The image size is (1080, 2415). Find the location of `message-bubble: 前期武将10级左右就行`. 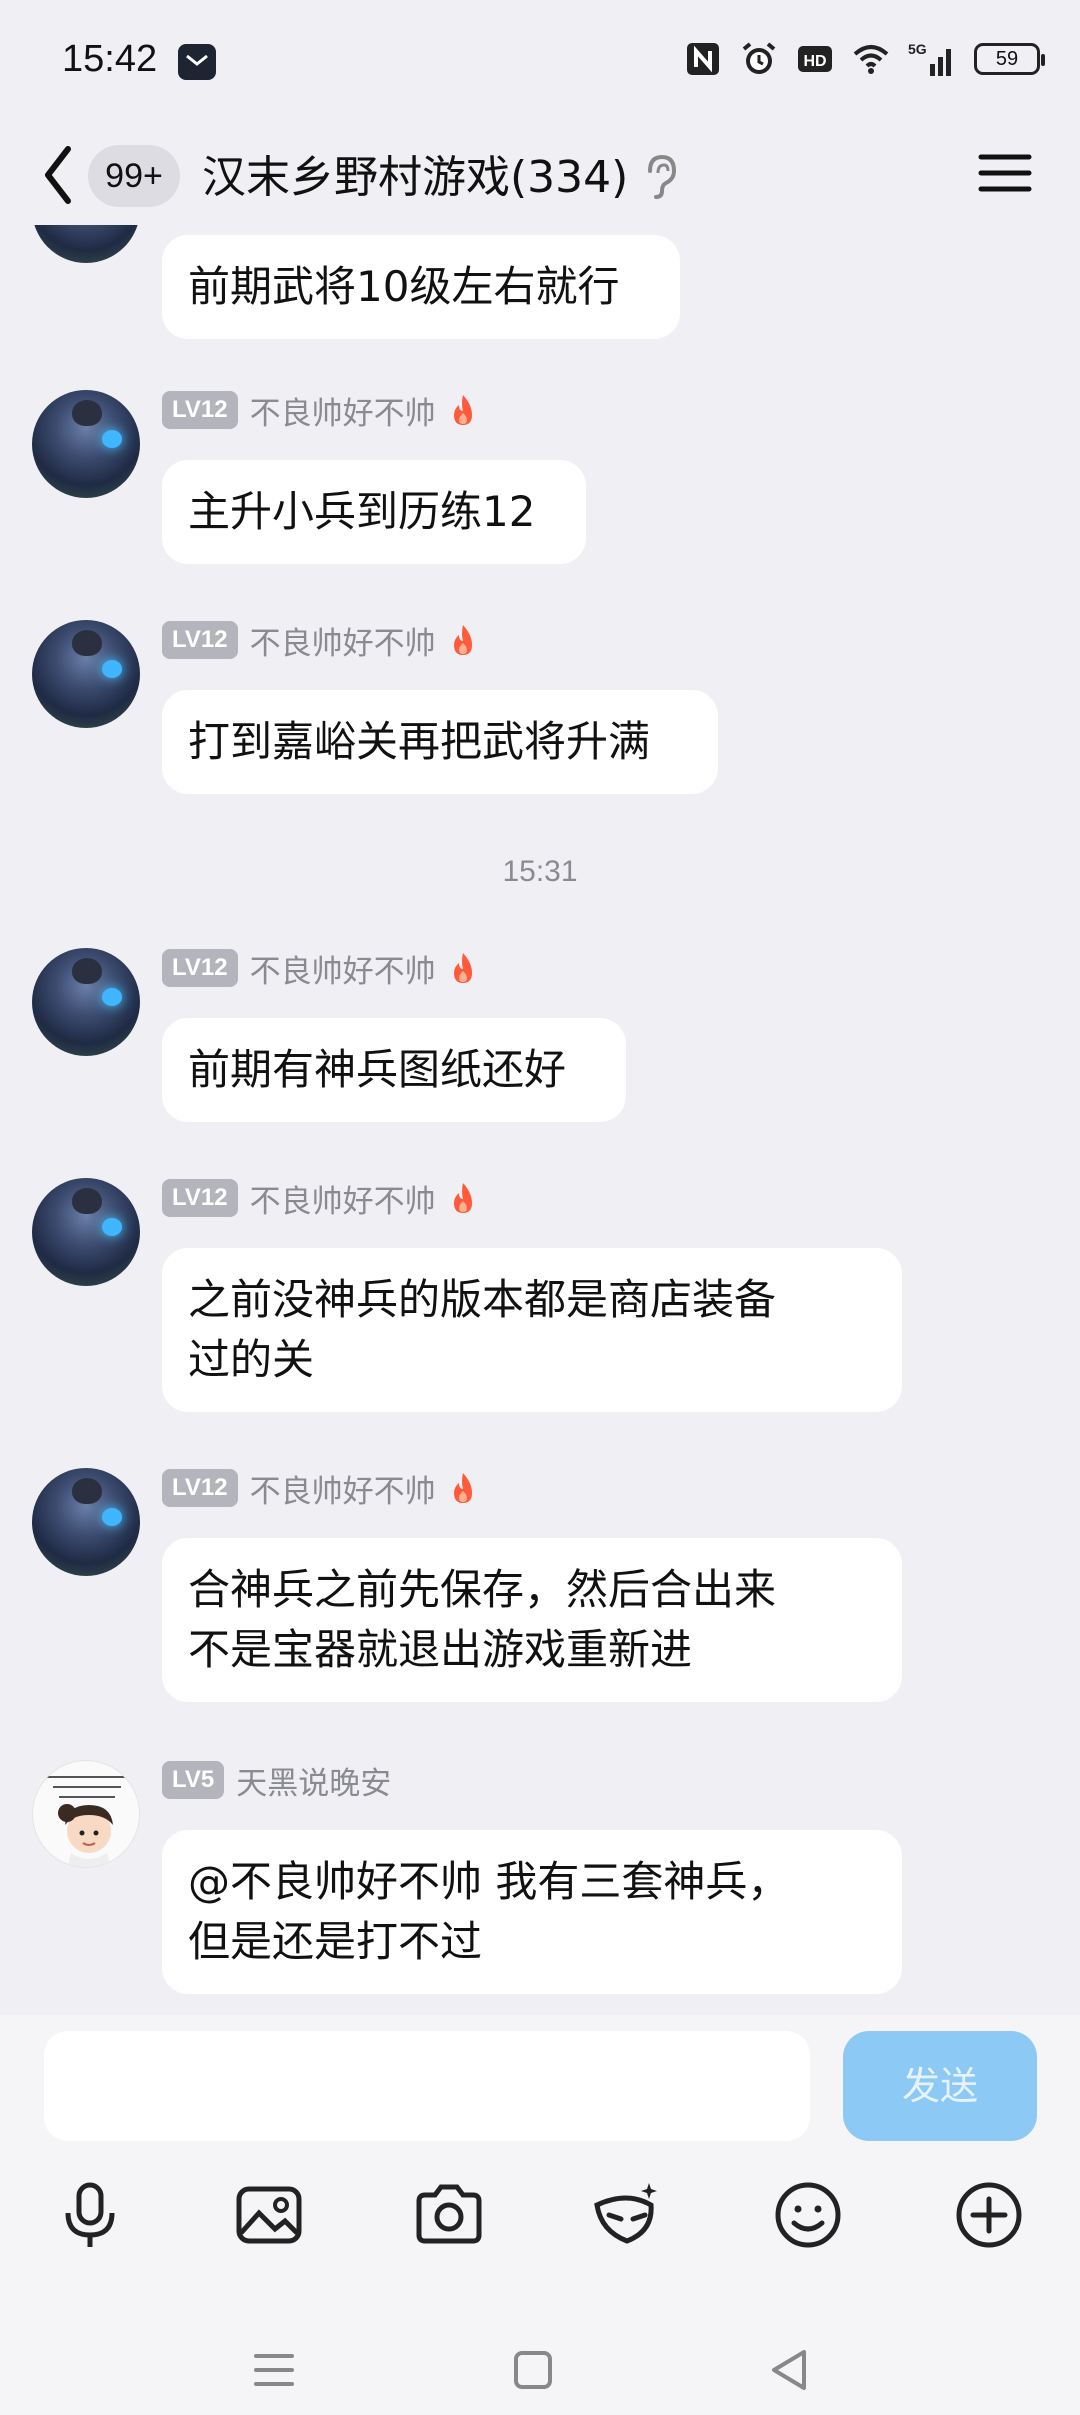

message-bubble: 前期武将10级左右就行 is located at coordinates (421, 287).